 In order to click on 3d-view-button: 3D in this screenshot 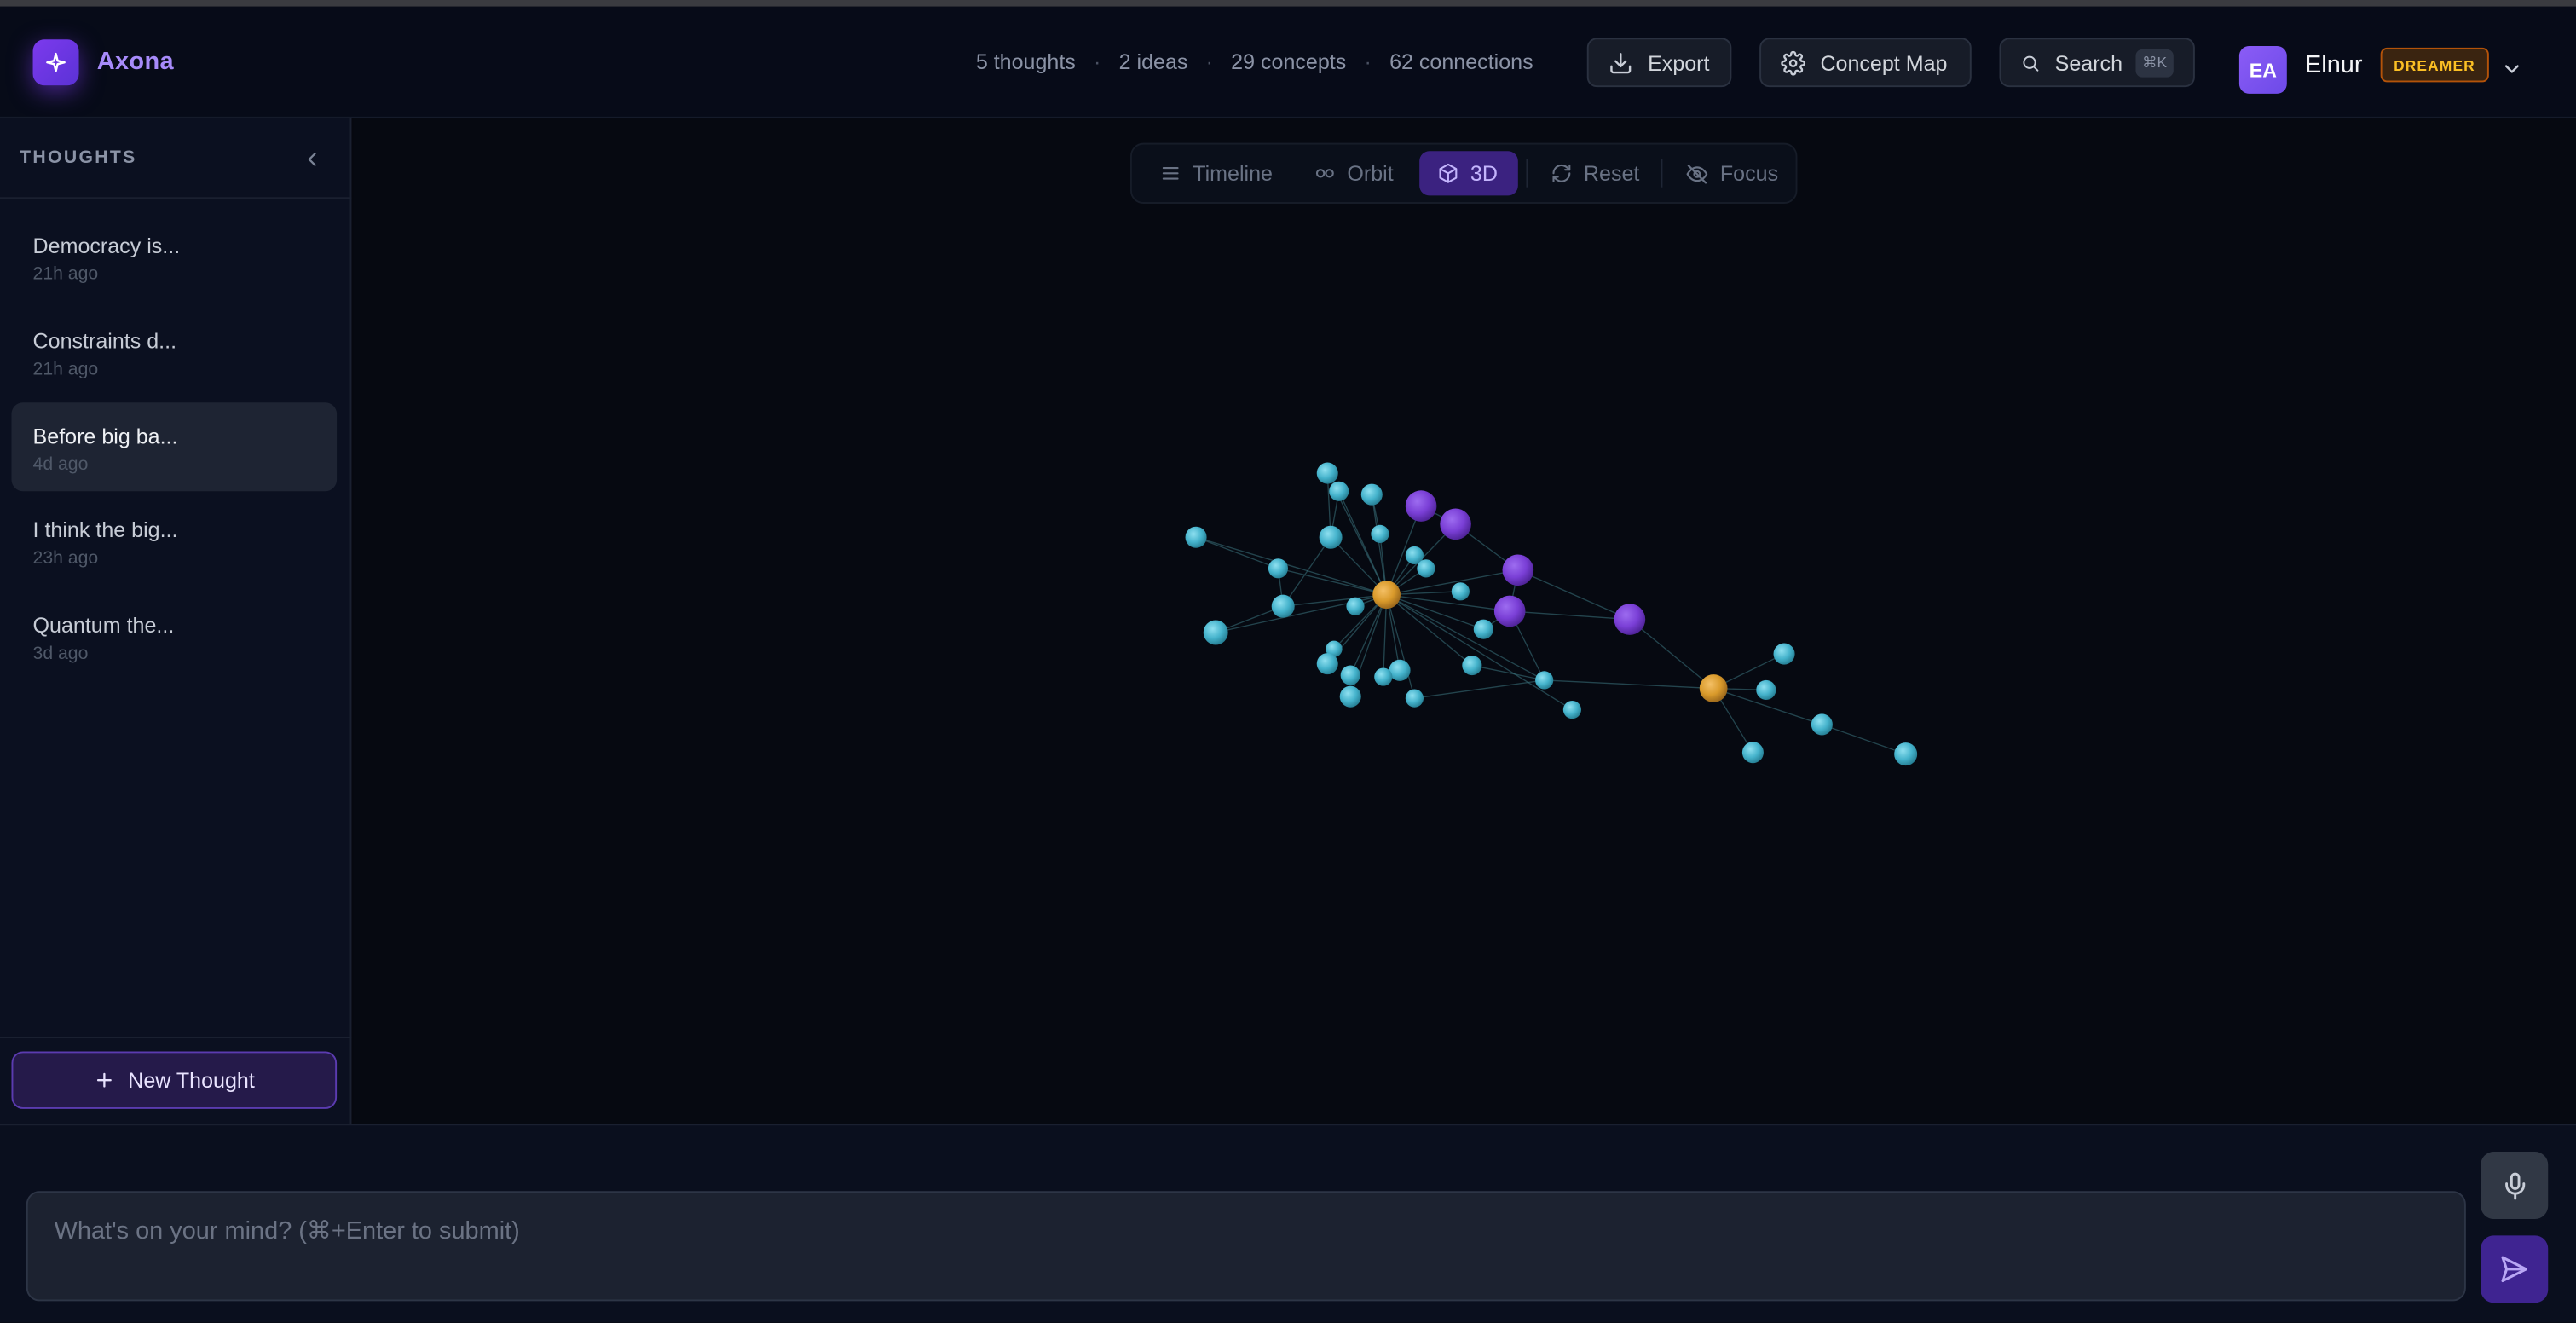, I will do `click(1468, 173)`.